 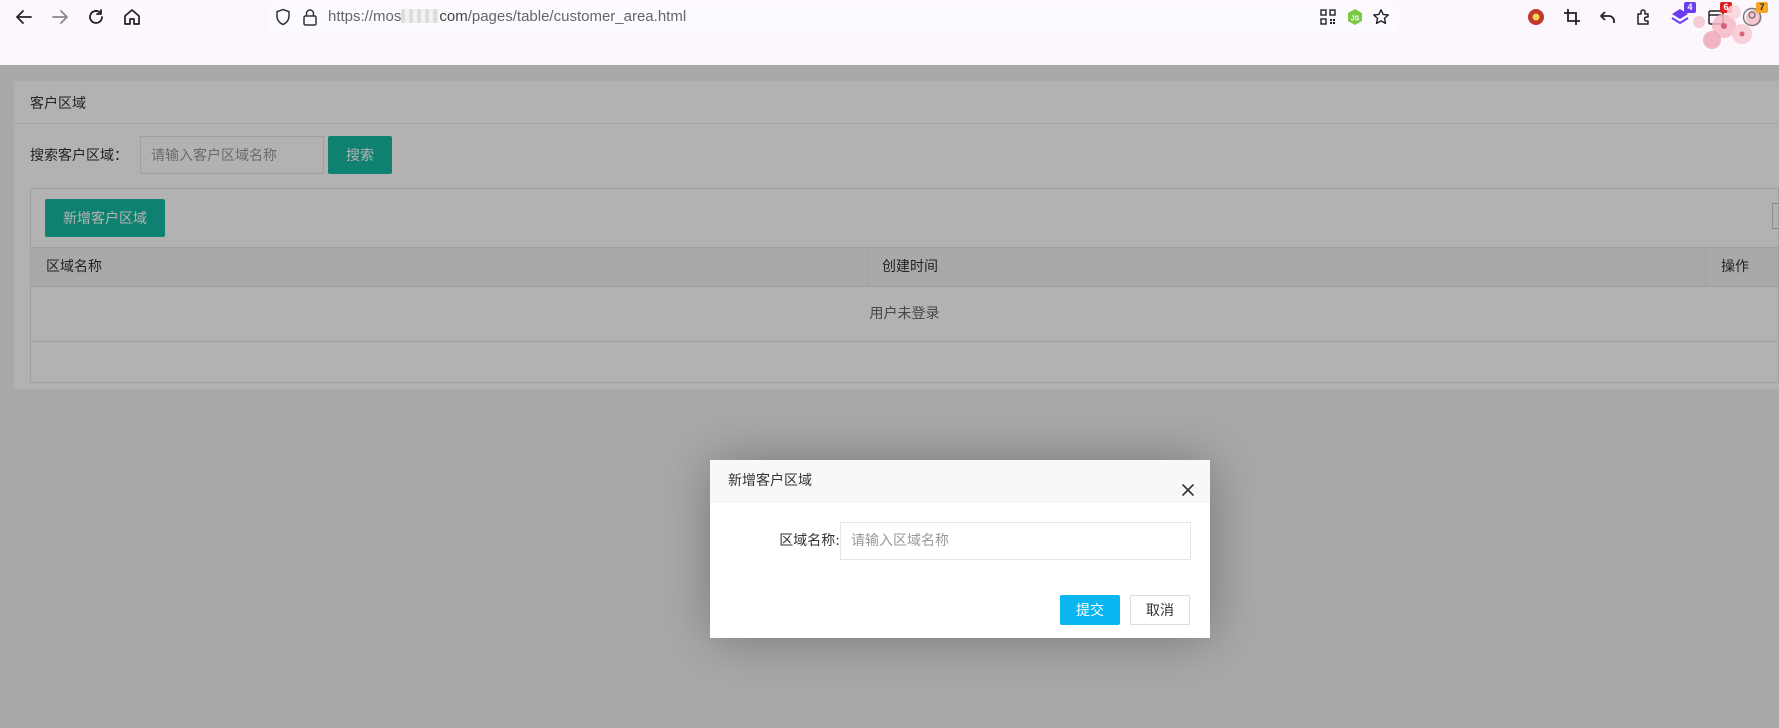 I want to click on area-name-label: 区域名称:, so click(x=809, y=541).